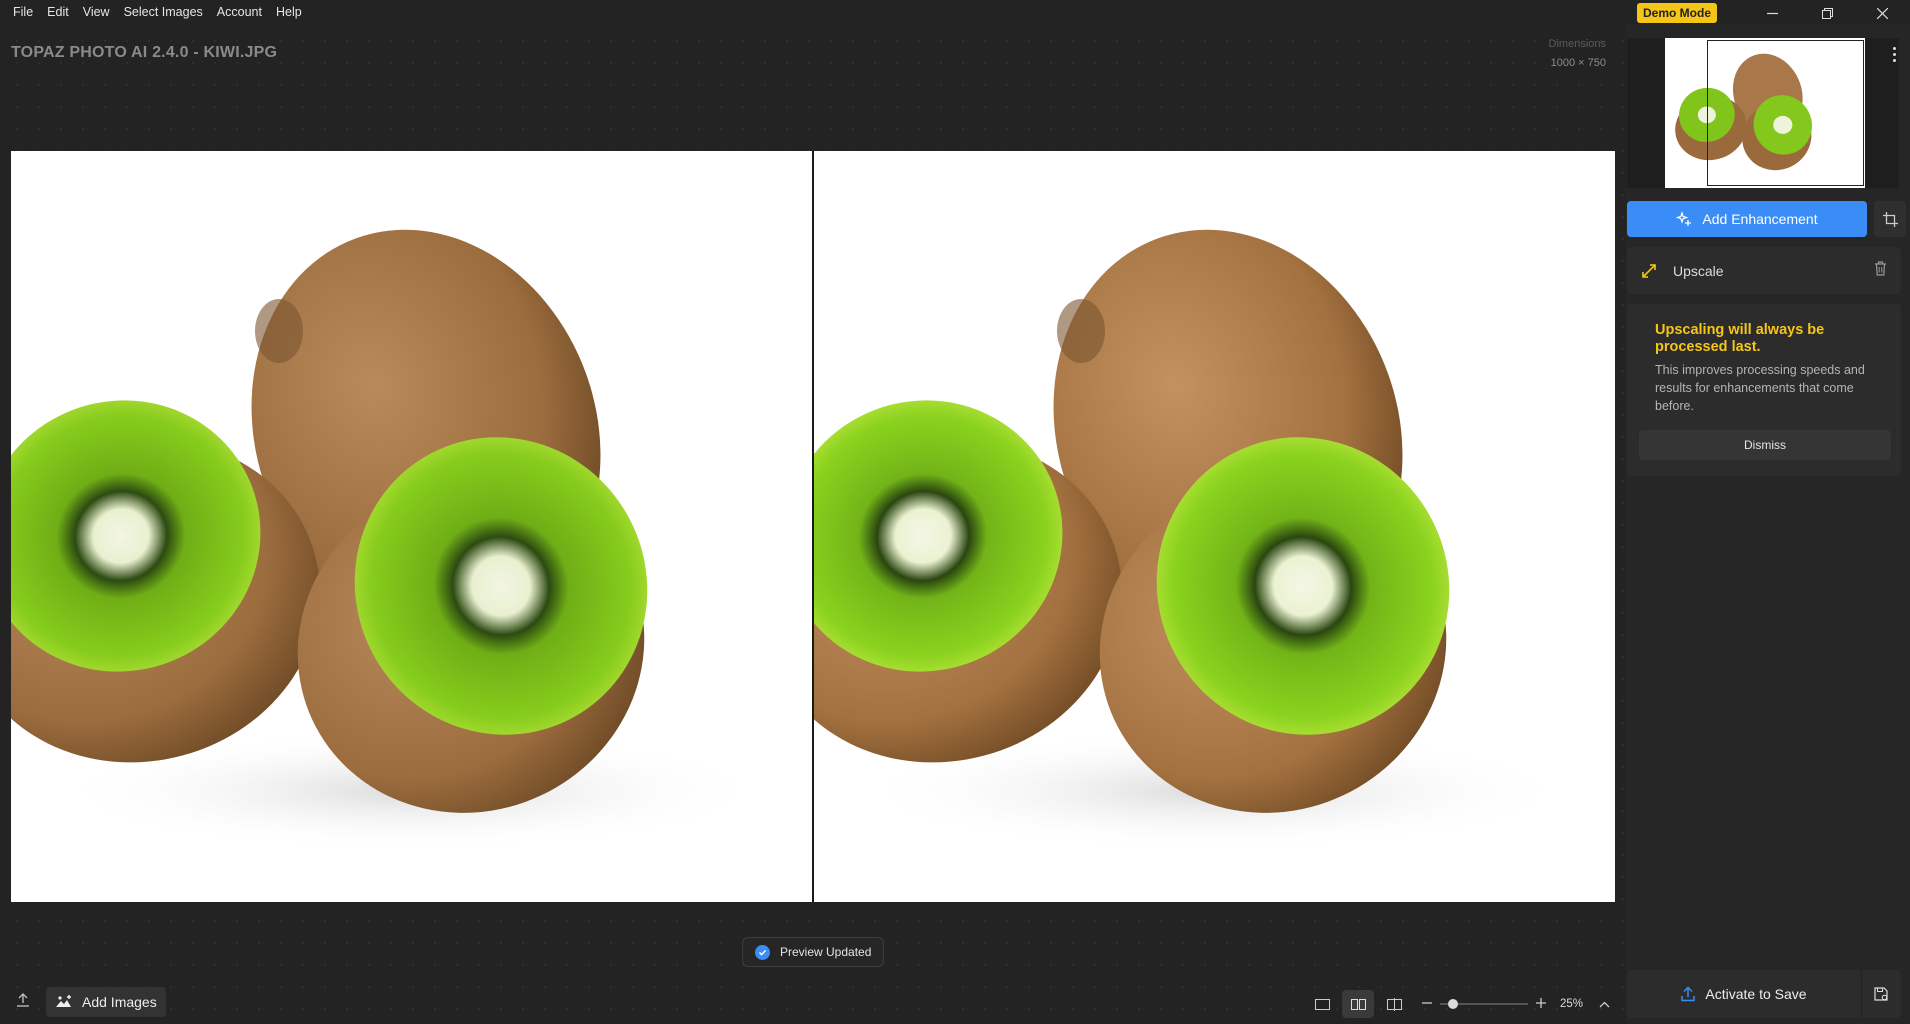 The height and width of the screenshot is (1024, 1910). Describe the element at coordinates (119, 1002) in the screenshot. I see `add-images-label: Add Images` at that location.